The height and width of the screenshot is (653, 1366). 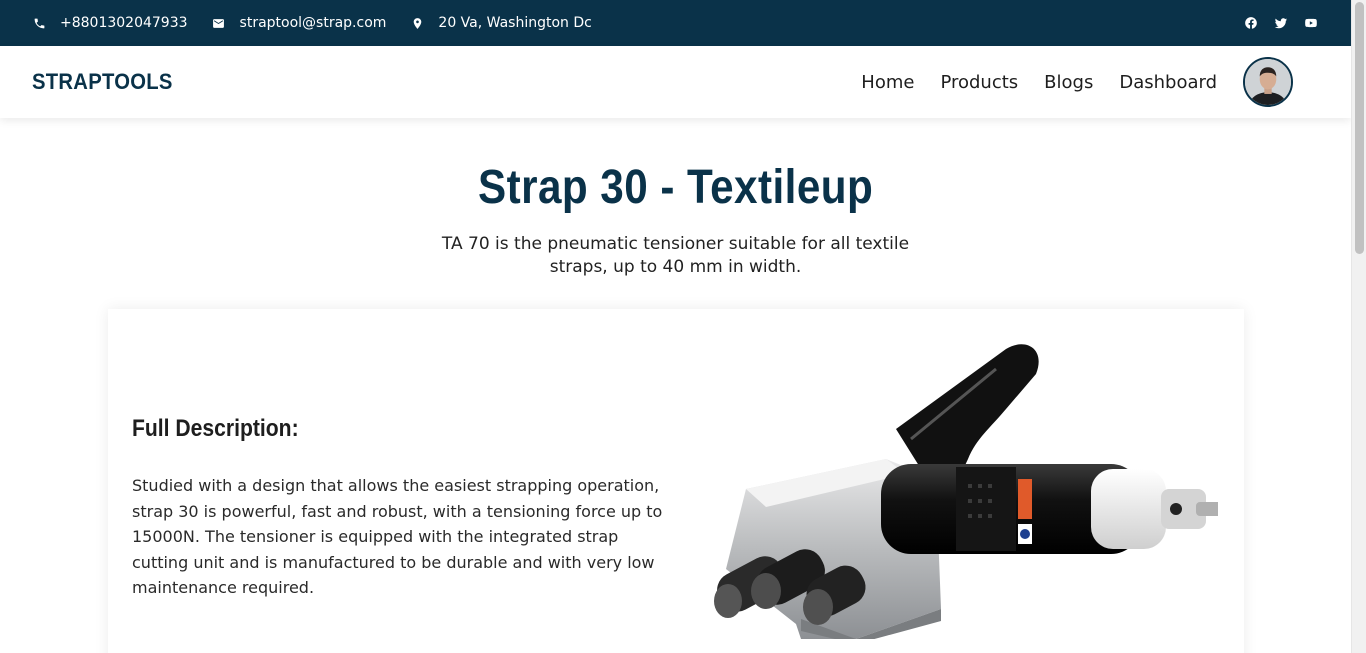 I want to click on description-heading: Full Description:, so click(x=215, y=428).